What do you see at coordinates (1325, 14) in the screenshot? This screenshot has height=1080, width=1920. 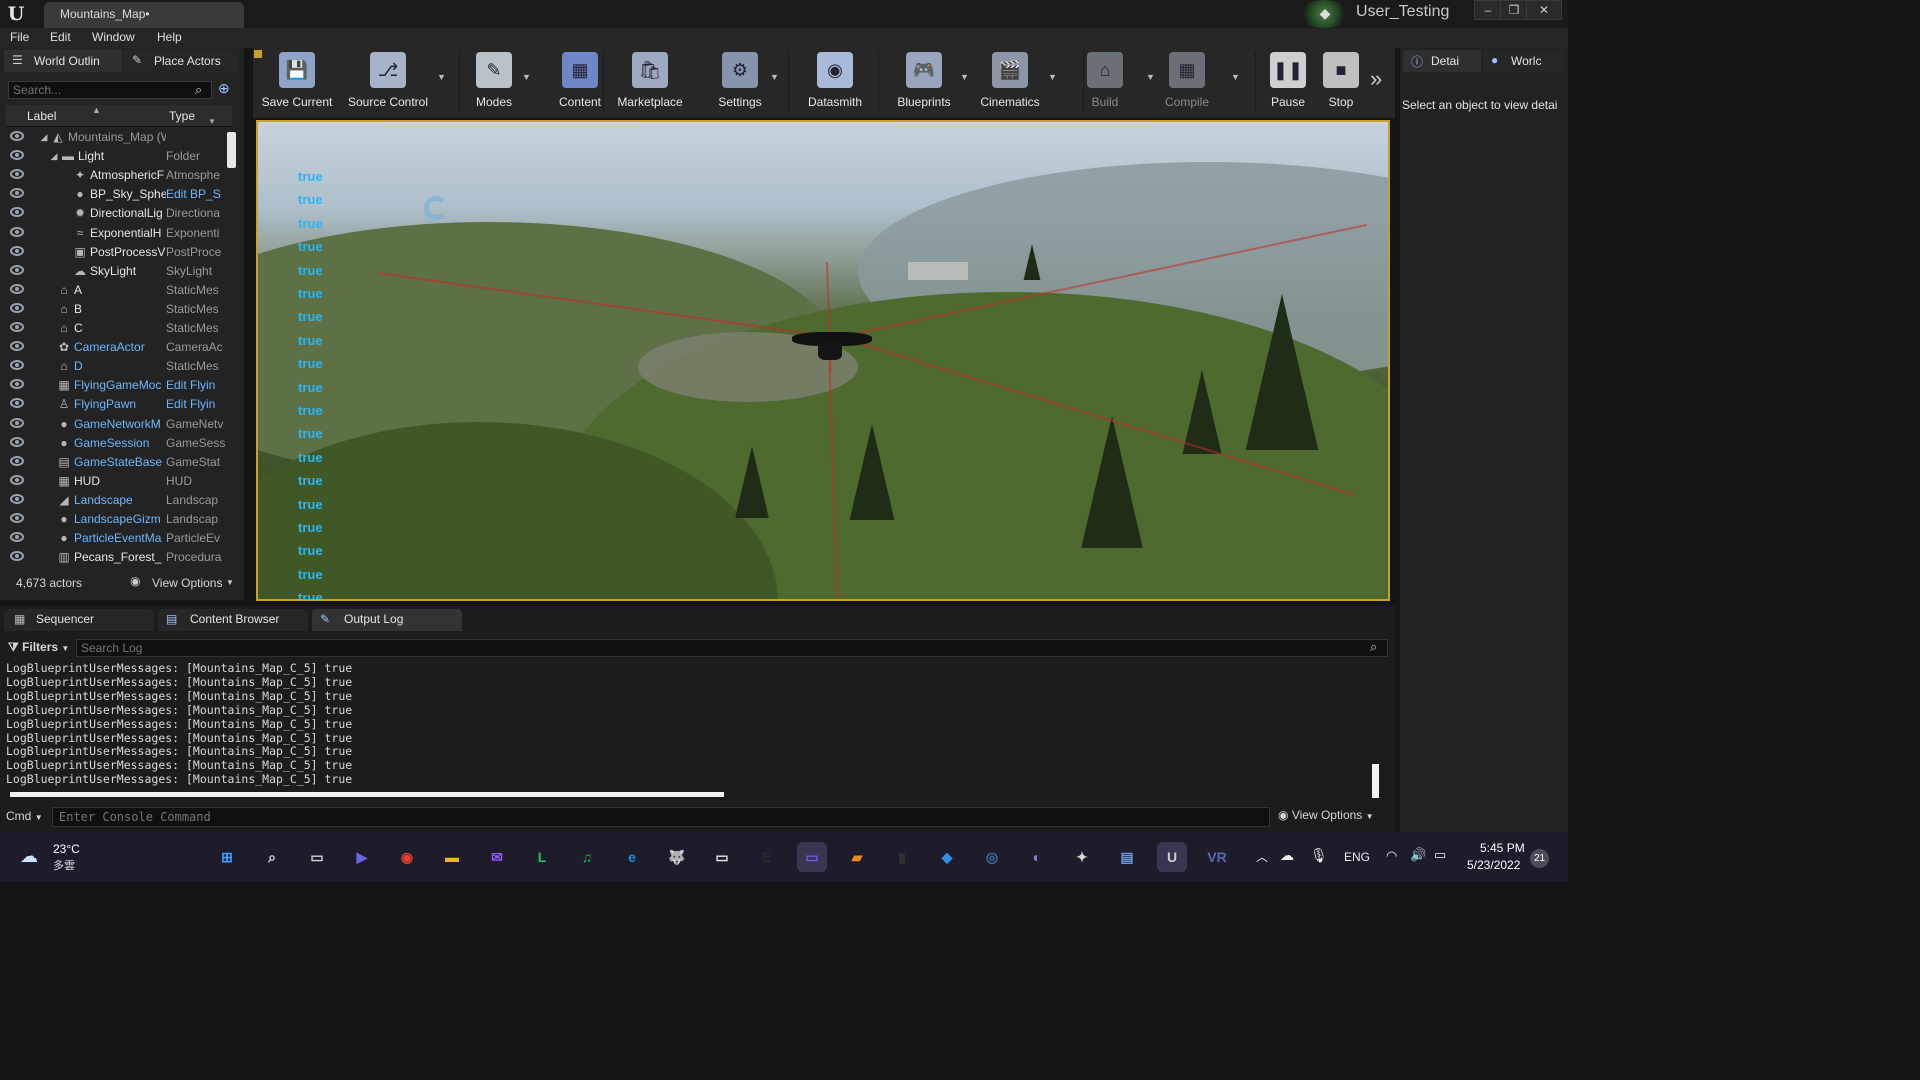 I see `project-icon: ◆` at bounding box center [1325, 14].